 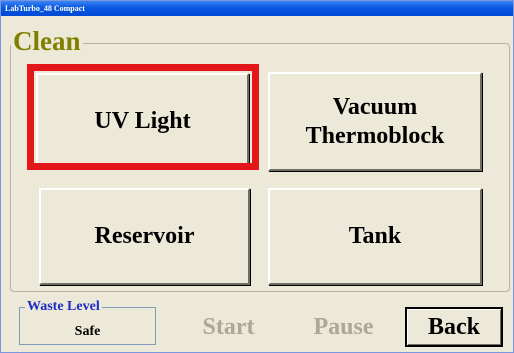 What do you see at coordinates (257, 8) in the screenshot?
I see `window-title: LabTurbo_48 Compact` at bounding box center [257, 8].